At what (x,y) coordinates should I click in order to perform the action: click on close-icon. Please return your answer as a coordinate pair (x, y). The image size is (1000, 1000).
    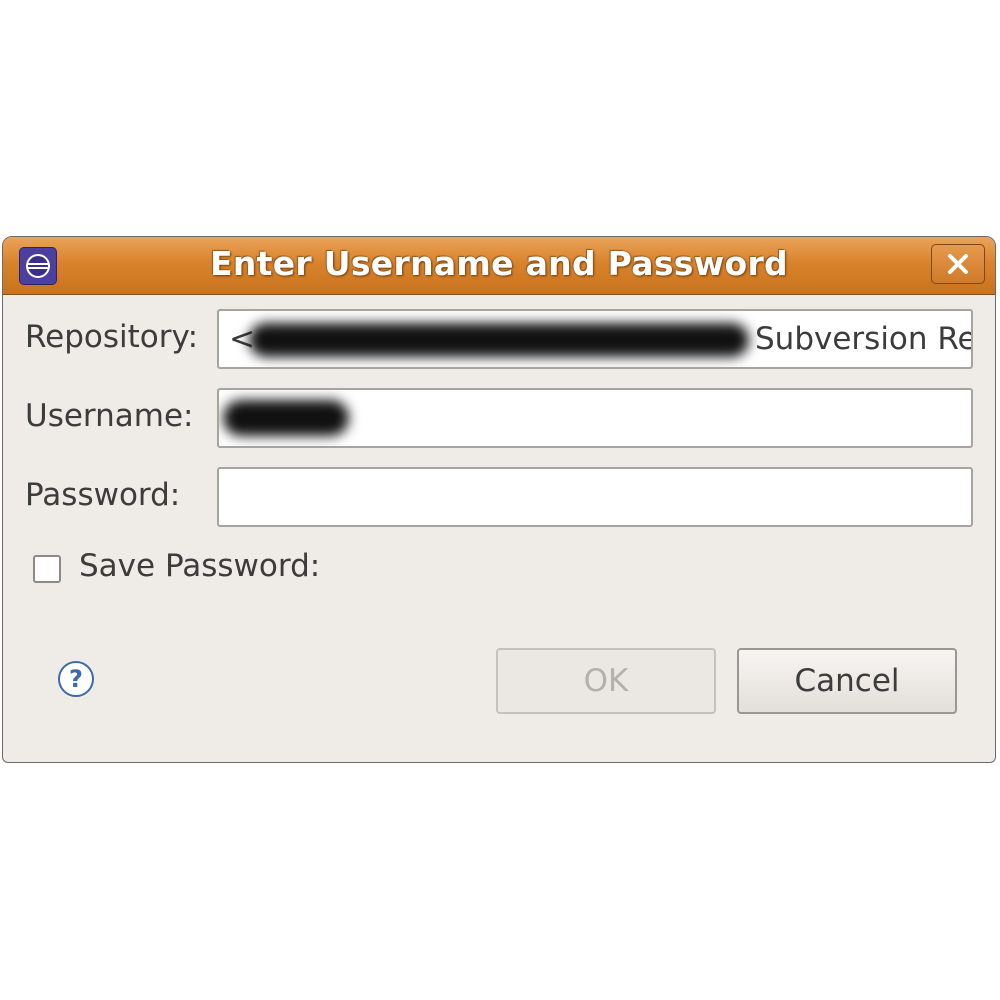
    Looking at the image, I should click on (958, 264).